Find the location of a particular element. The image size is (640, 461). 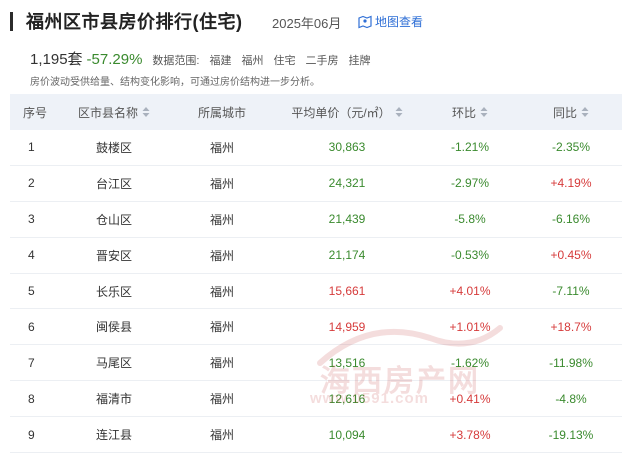

price-cell: 13,516 is located at coordinates (347, 362).